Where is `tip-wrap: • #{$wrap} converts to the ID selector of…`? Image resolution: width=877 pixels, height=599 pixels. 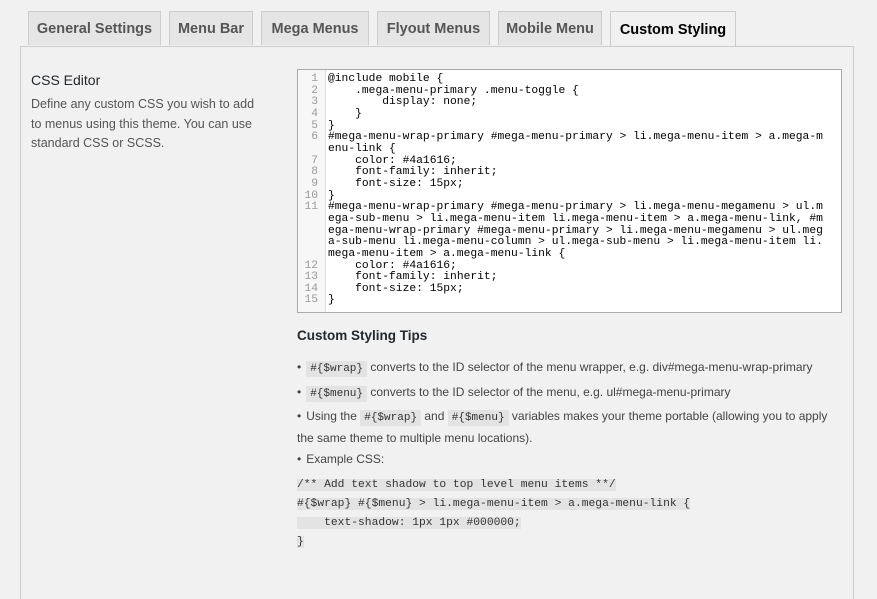
tip-wrap: • #{$wrap} converts to the ID selector of… is located at coordinates (555, 369).